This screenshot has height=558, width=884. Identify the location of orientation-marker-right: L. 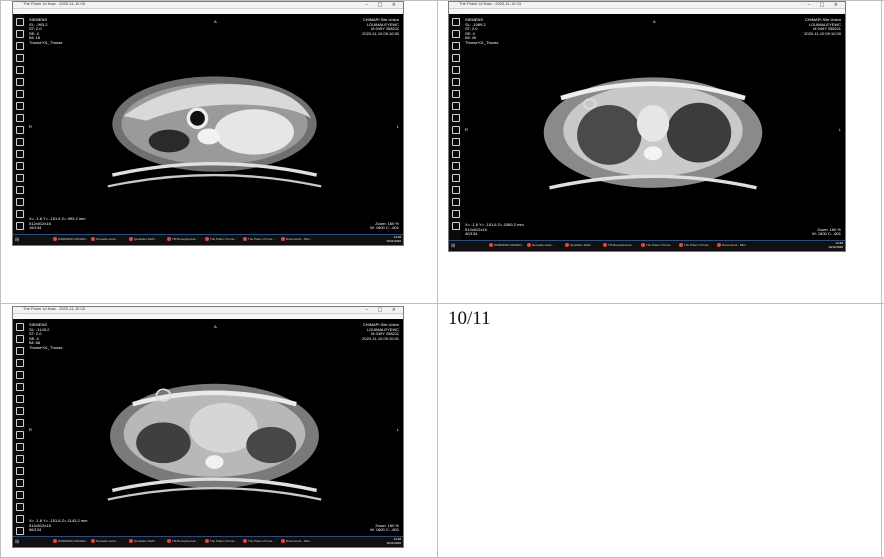
(397, 126).